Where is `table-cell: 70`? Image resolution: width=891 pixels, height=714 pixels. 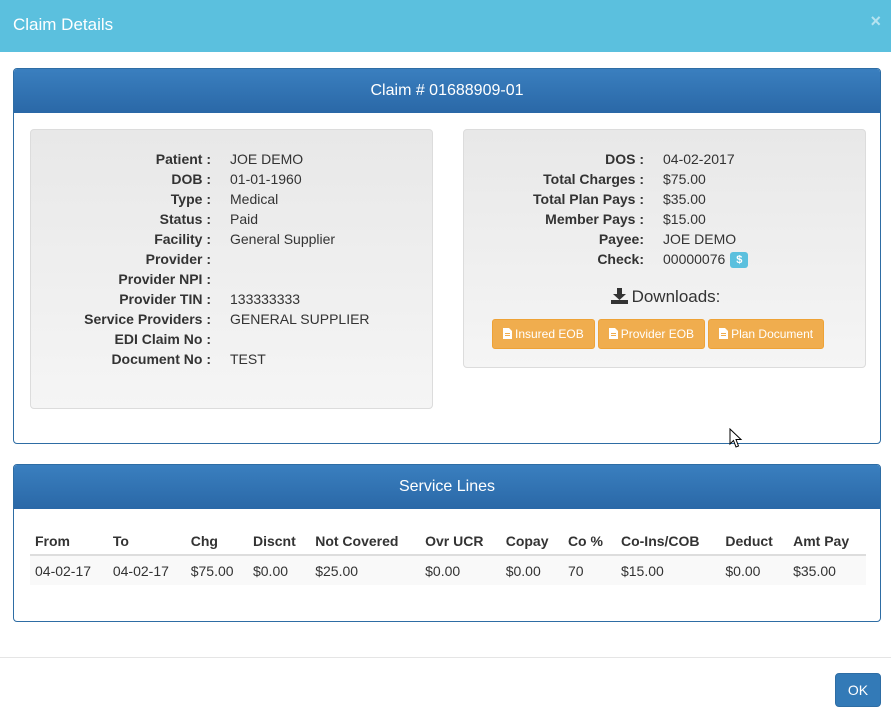 table-cell: 70 is located at coordinates (589, 570).